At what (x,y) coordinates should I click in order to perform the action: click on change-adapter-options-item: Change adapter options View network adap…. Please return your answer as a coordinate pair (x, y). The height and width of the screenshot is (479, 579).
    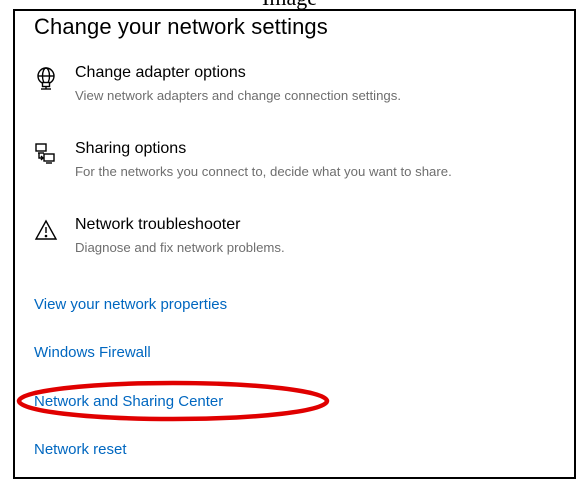
    Looking at the image, I should click on (299, 89).